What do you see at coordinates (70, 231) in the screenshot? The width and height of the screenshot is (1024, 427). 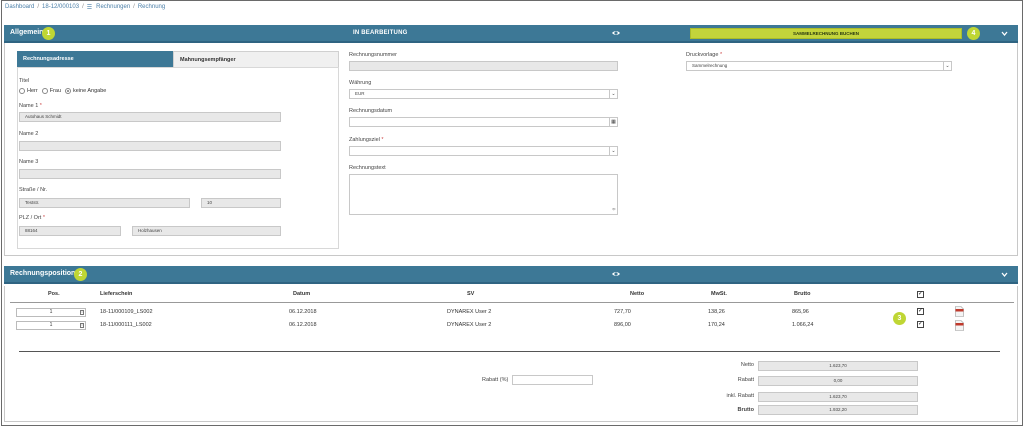 I see `zip-field: 88164` at bounding box center [70, 231].